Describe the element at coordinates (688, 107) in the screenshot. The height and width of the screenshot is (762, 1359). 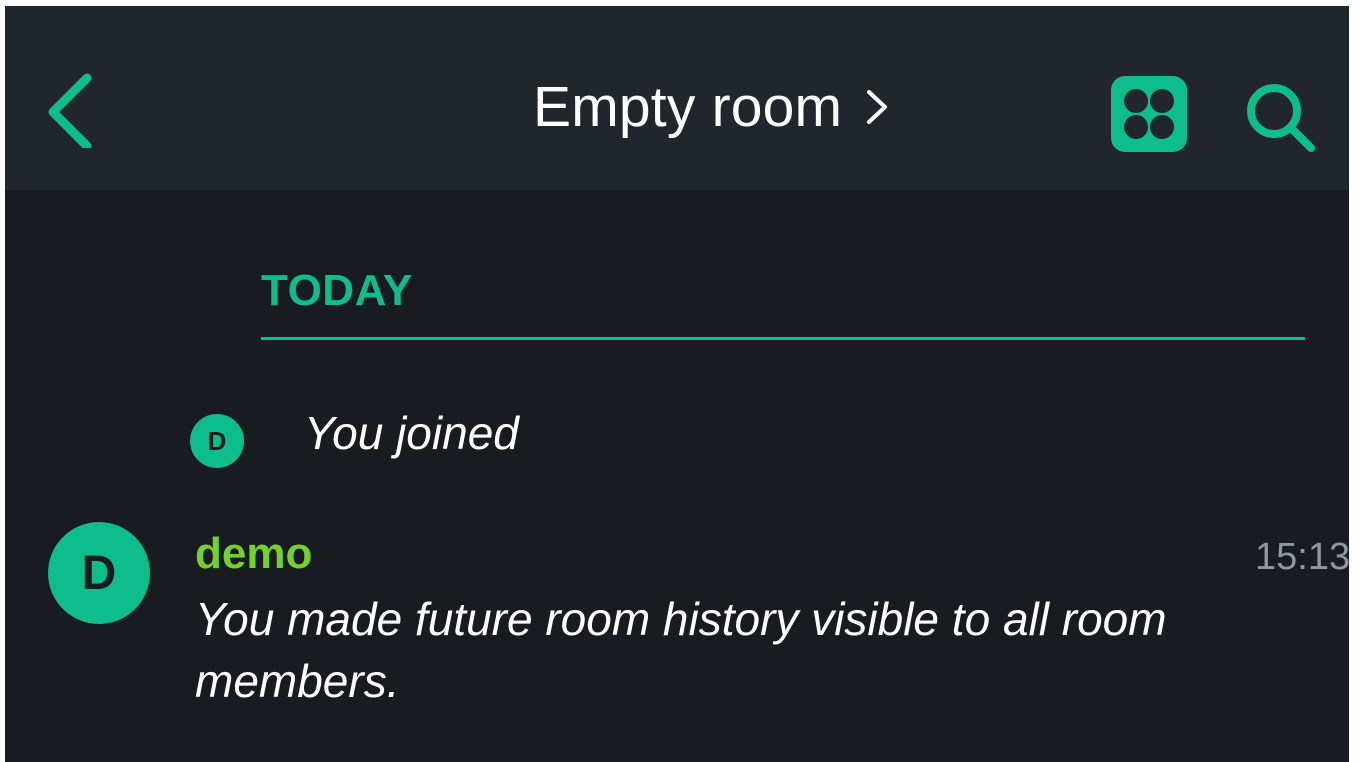
I see `room-title: Empty room` at that location.